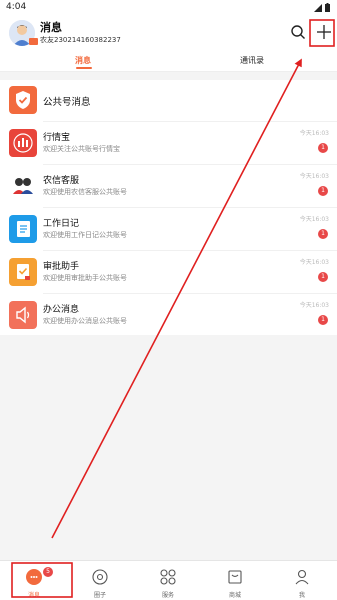 The image size is (337, 600). What do you see at coordinates (85, 321) in the screenshot?
I see `list-item-subtitle: 欢迎使用办公消息公共账号` at bounding box center [85, 321].